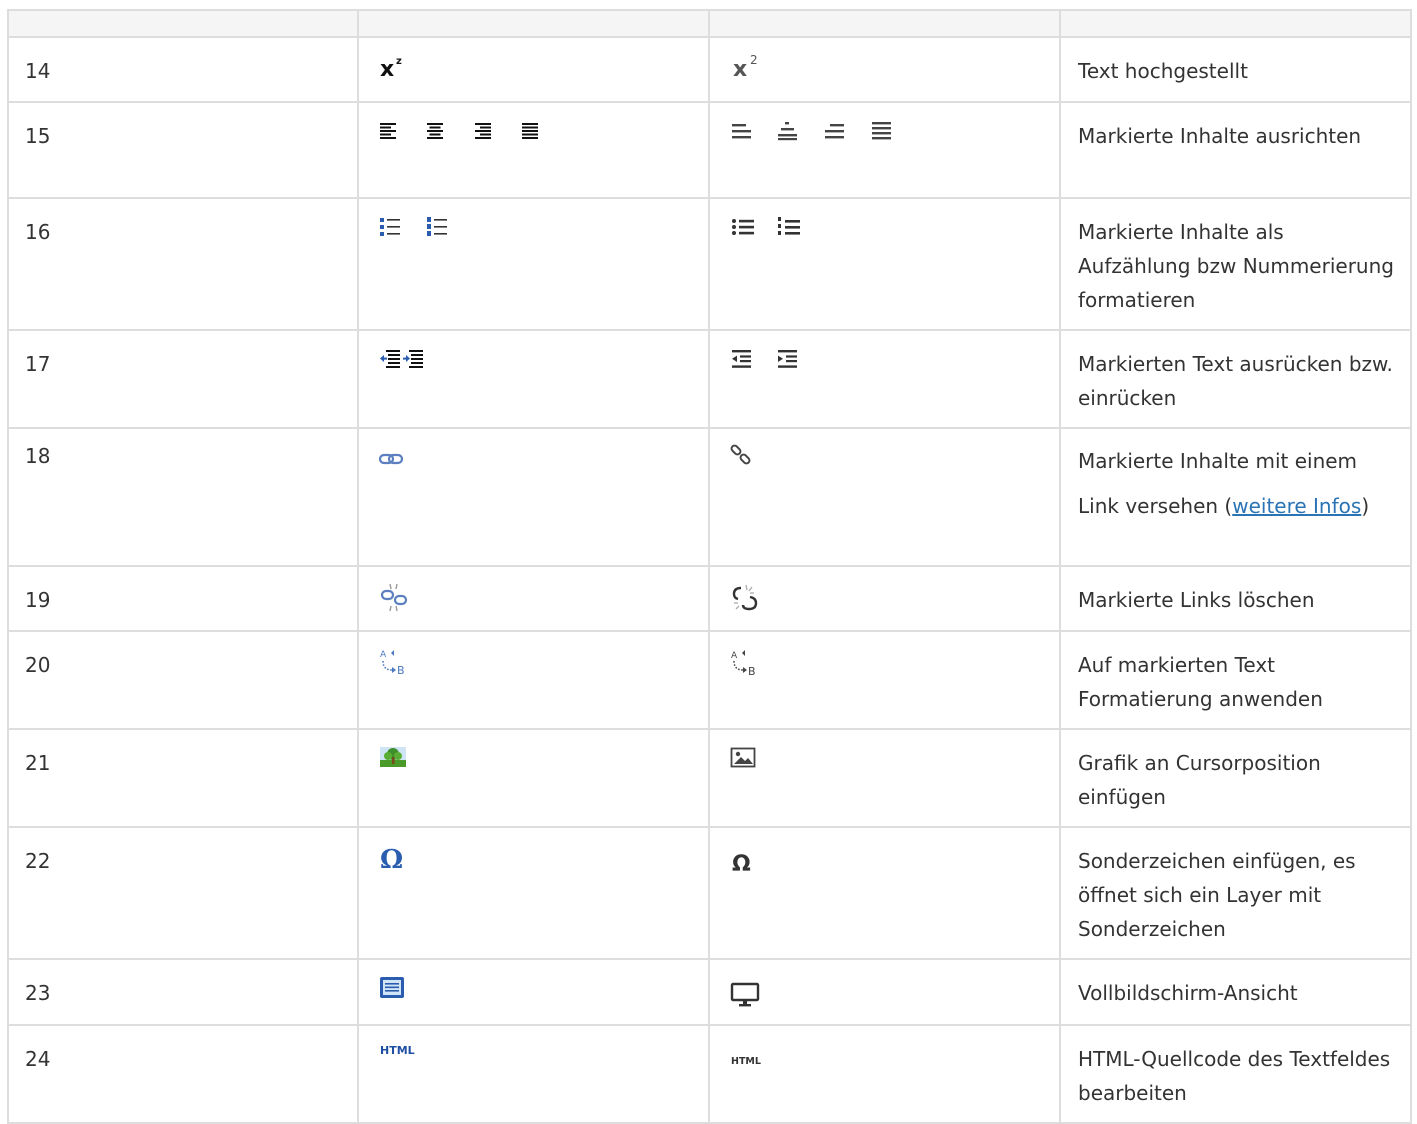 The width and height of the screenshot is (1417, 1124). I want to click on new-icon-cell: x 2, so click(884, 69).